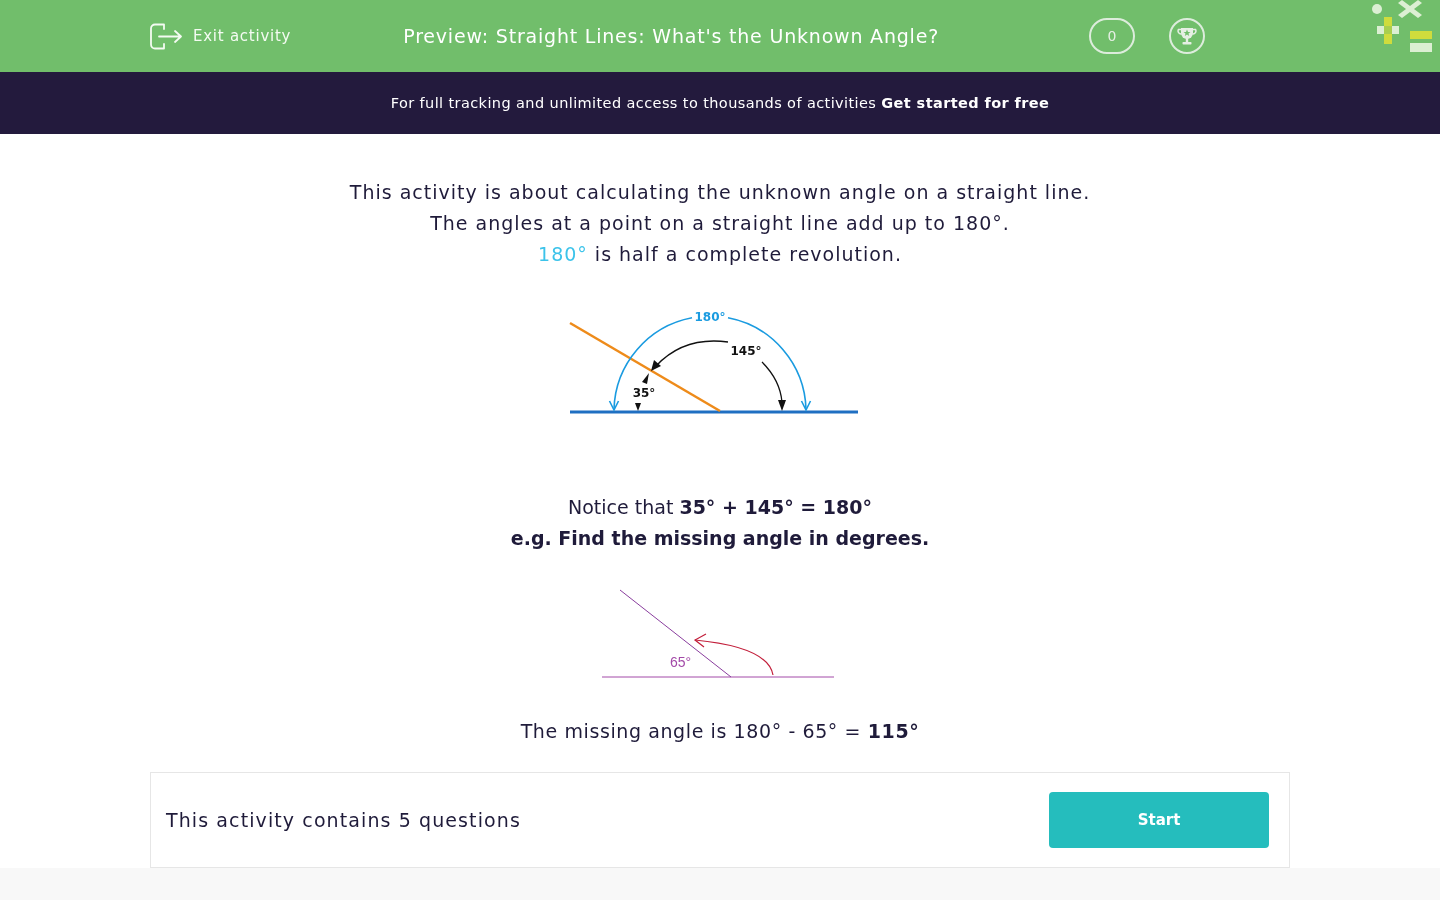 Image resolution: width=1440 pixels, height=900 pixels. I want to click on angle-label: 35°, so click(644, 393).